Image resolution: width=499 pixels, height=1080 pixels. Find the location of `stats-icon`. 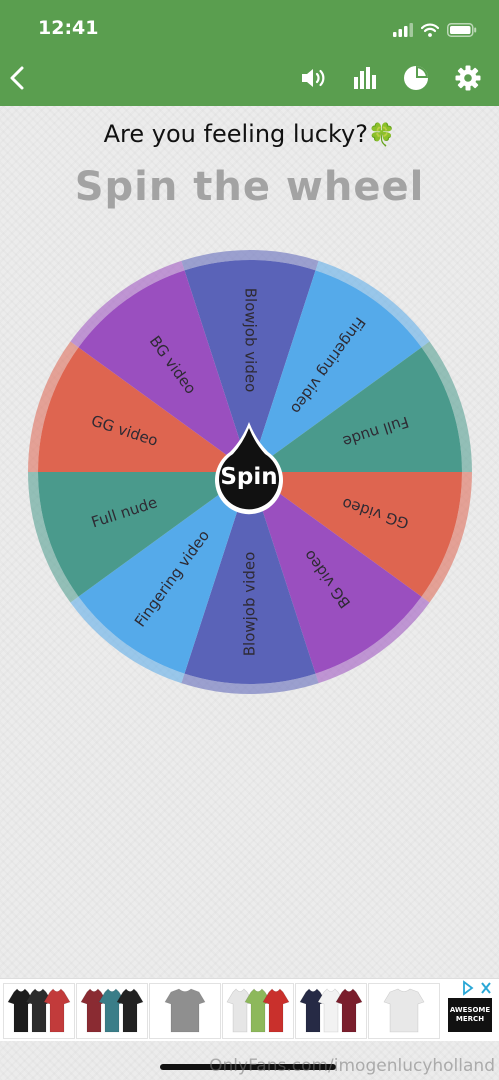

stats-icon is located at coordinates (365, 78).